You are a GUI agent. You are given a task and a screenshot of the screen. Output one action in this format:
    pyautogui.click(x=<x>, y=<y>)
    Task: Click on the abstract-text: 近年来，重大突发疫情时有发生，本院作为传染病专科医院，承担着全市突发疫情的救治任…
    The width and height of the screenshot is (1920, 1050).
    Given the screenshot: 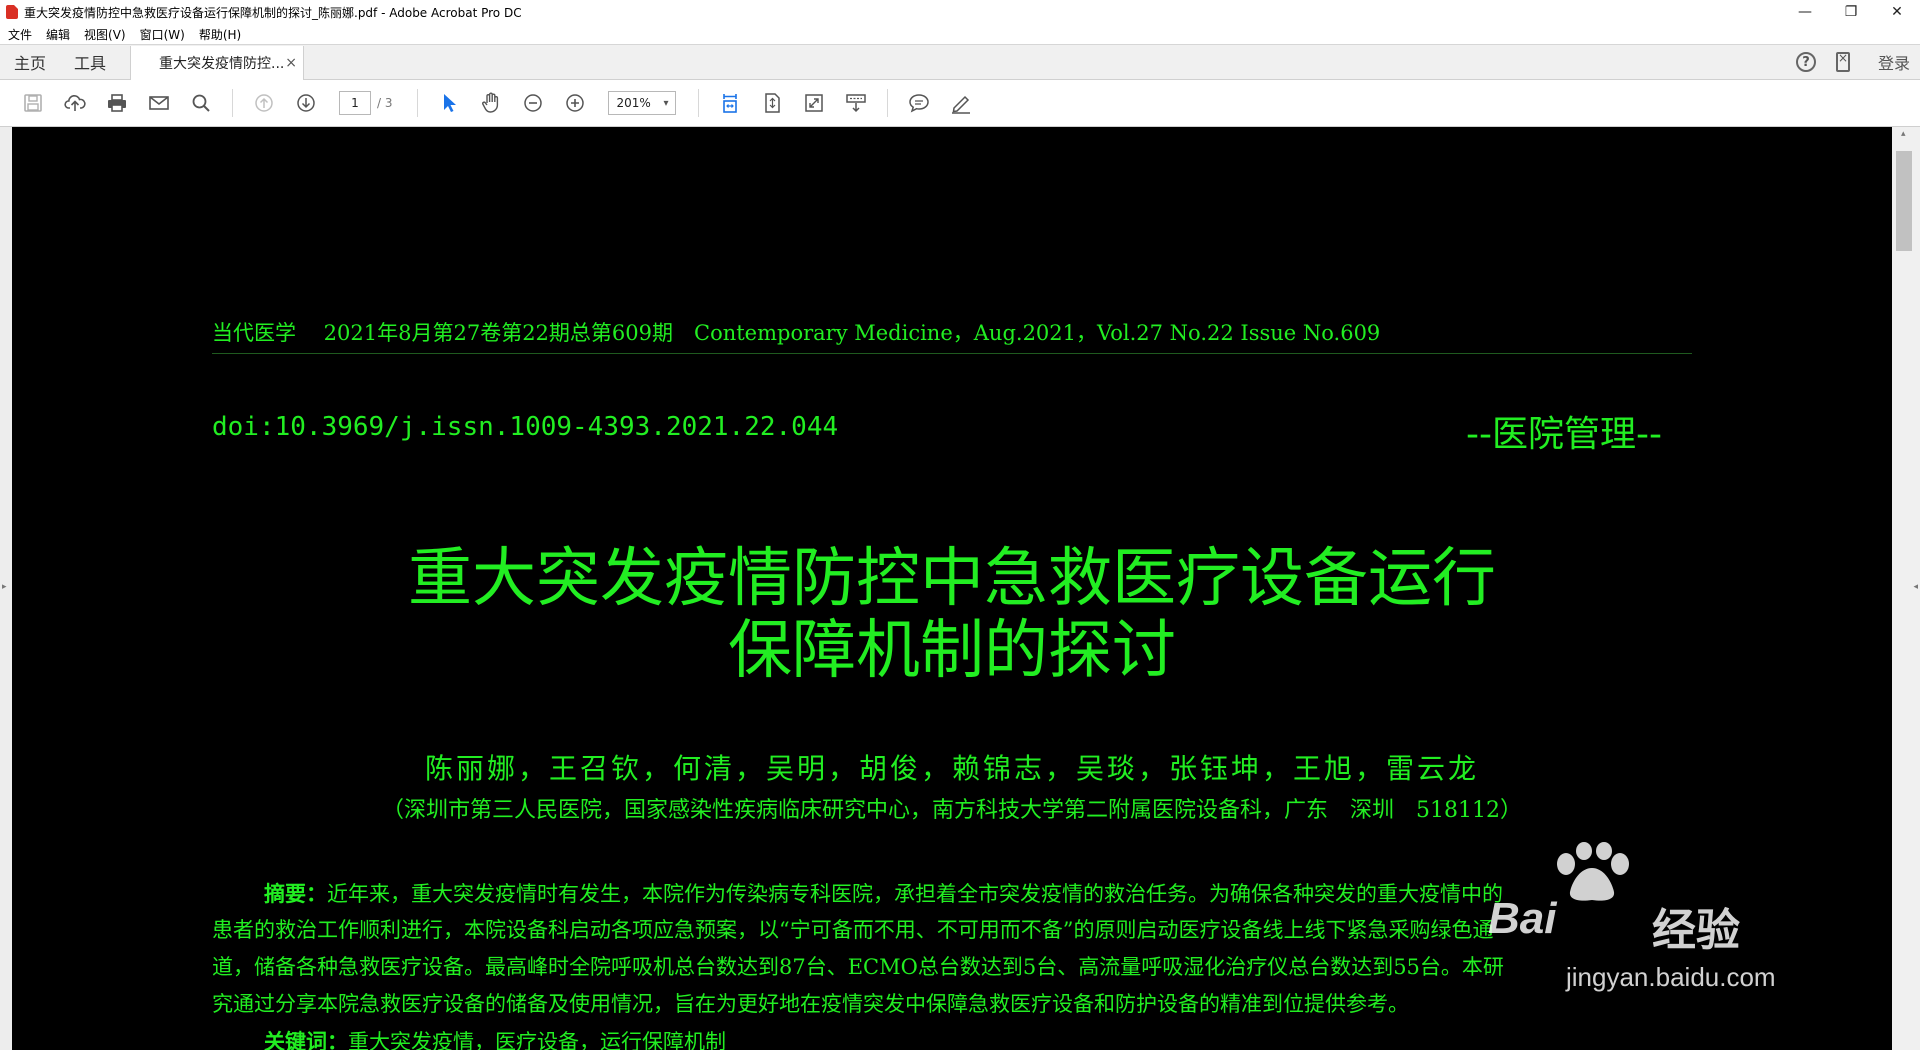 What is the action you would take?
    pyautogui.click(x=915, y=894)
    